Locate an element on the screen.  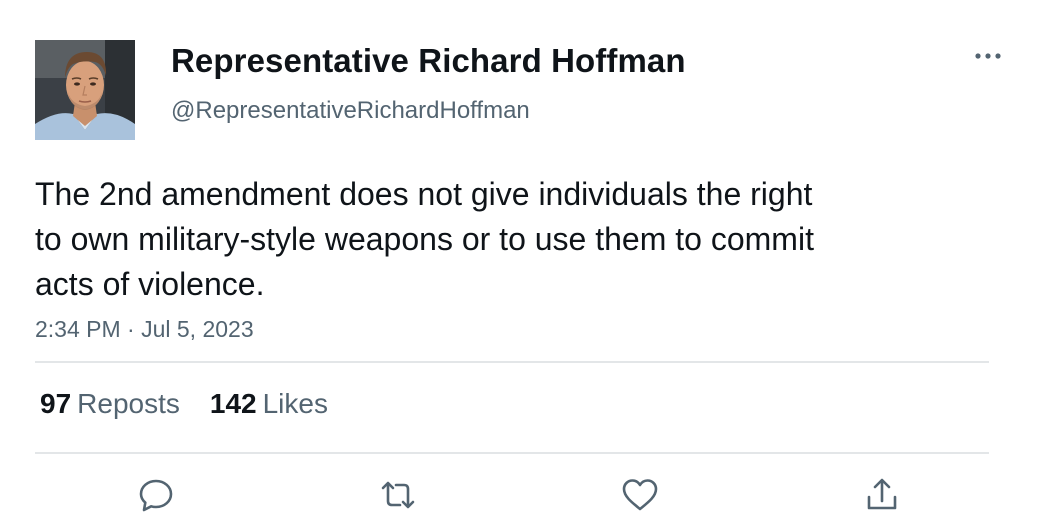
author-display-name: Representative Richard Hoffman is located at coordinates (428, 61).